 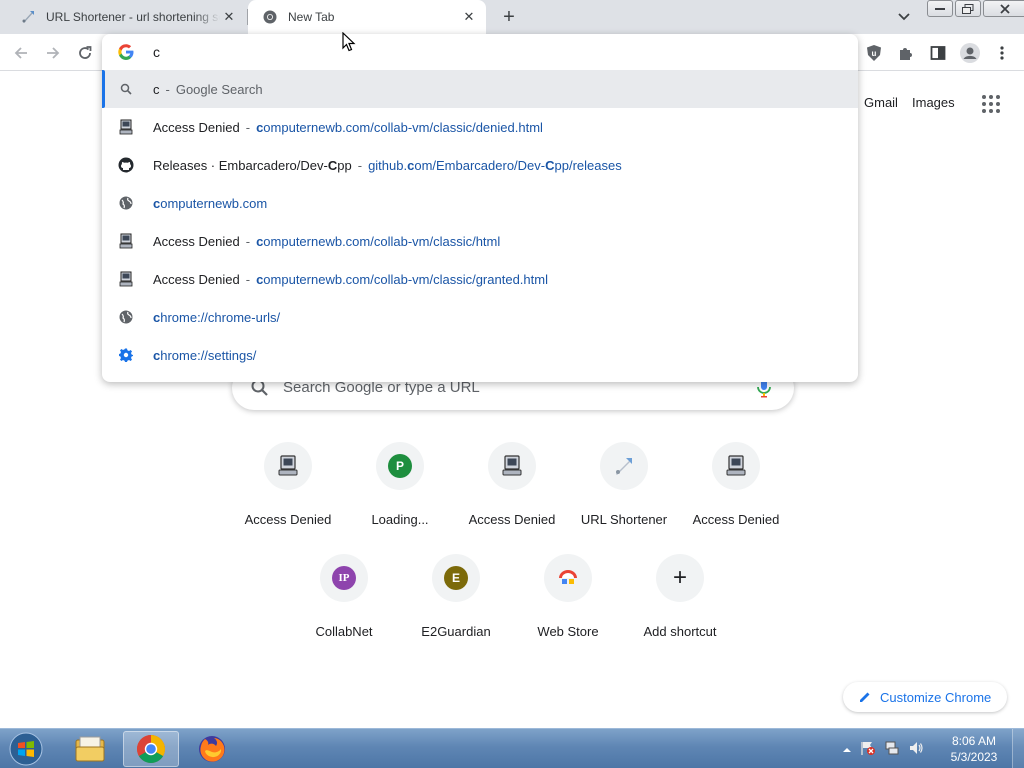 I want to click on chrome-icon, so click(x=270, y=17).